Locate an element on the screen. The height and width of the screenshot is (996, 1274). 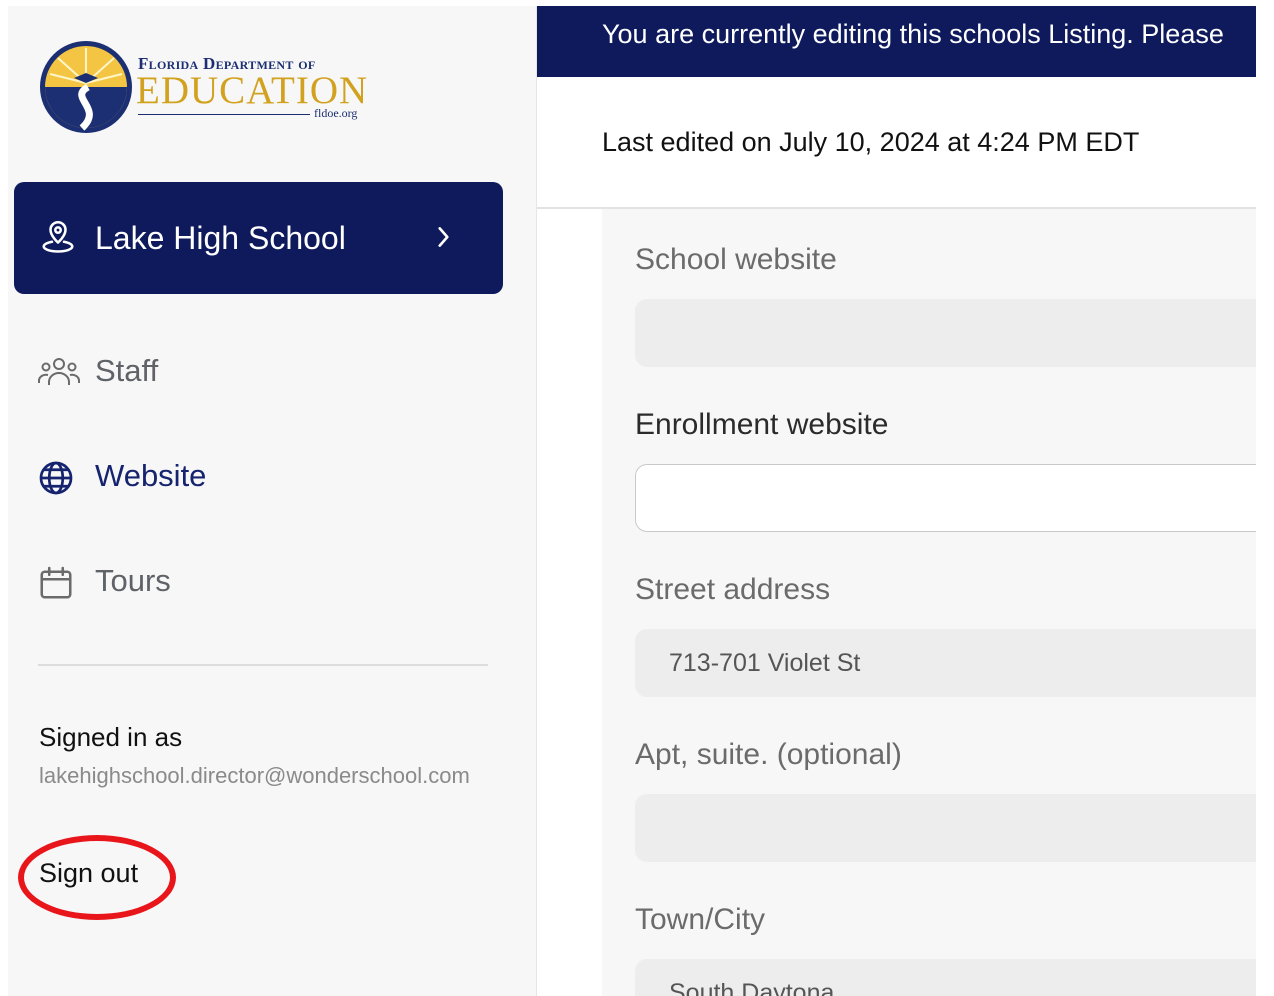
logo-url: fldoe.org is located at coordinates (336, 113).